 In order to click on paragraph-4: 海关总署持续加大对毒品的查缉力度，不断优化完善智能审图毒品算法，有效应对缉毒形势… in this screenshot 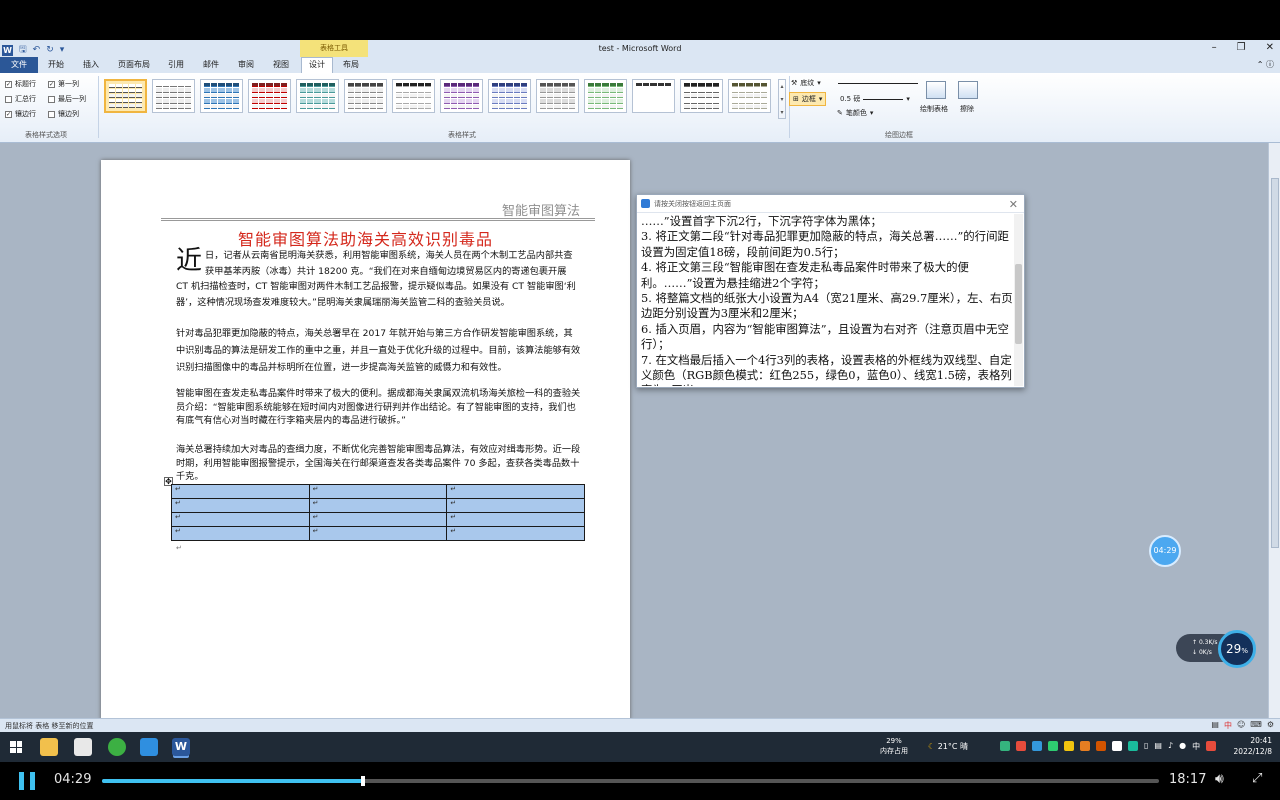, I will do `click(378, 463)`.